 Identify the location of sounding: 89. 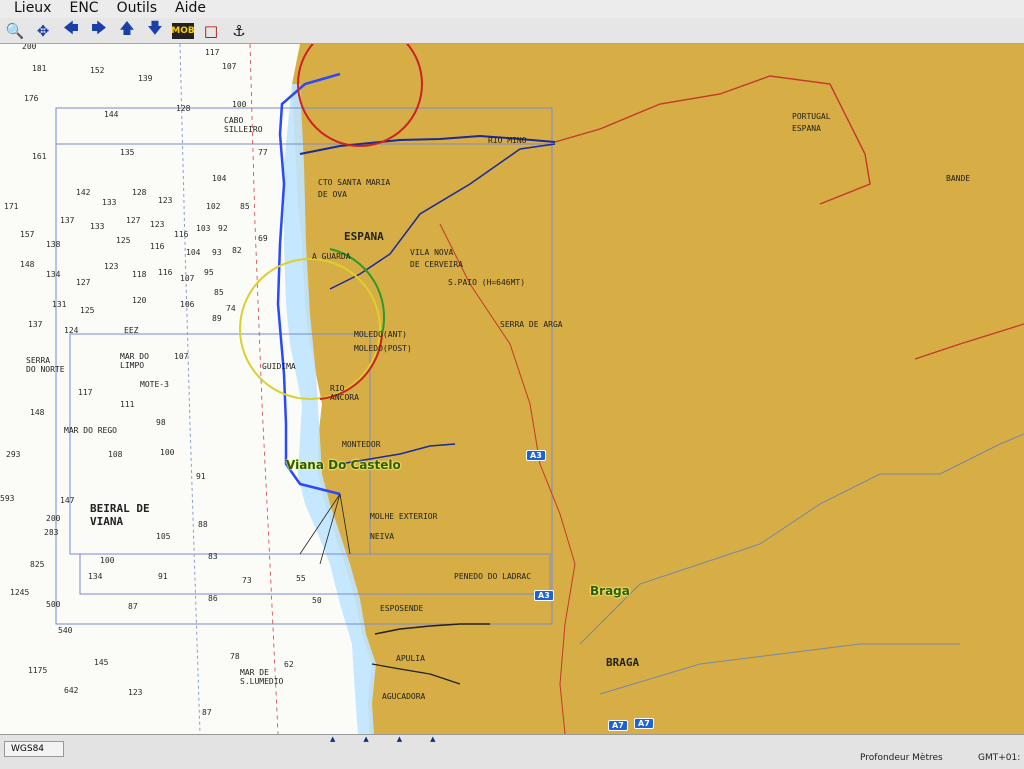
(217, 318).